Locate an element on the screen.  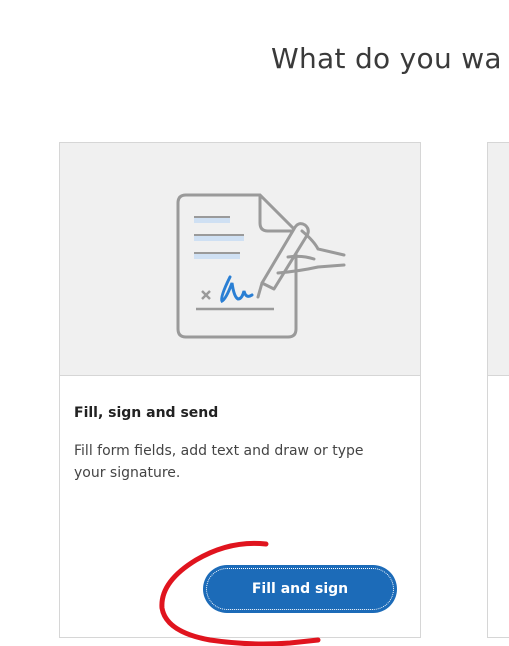
page-heading: What do you wa is located at coordinates (386, 58).